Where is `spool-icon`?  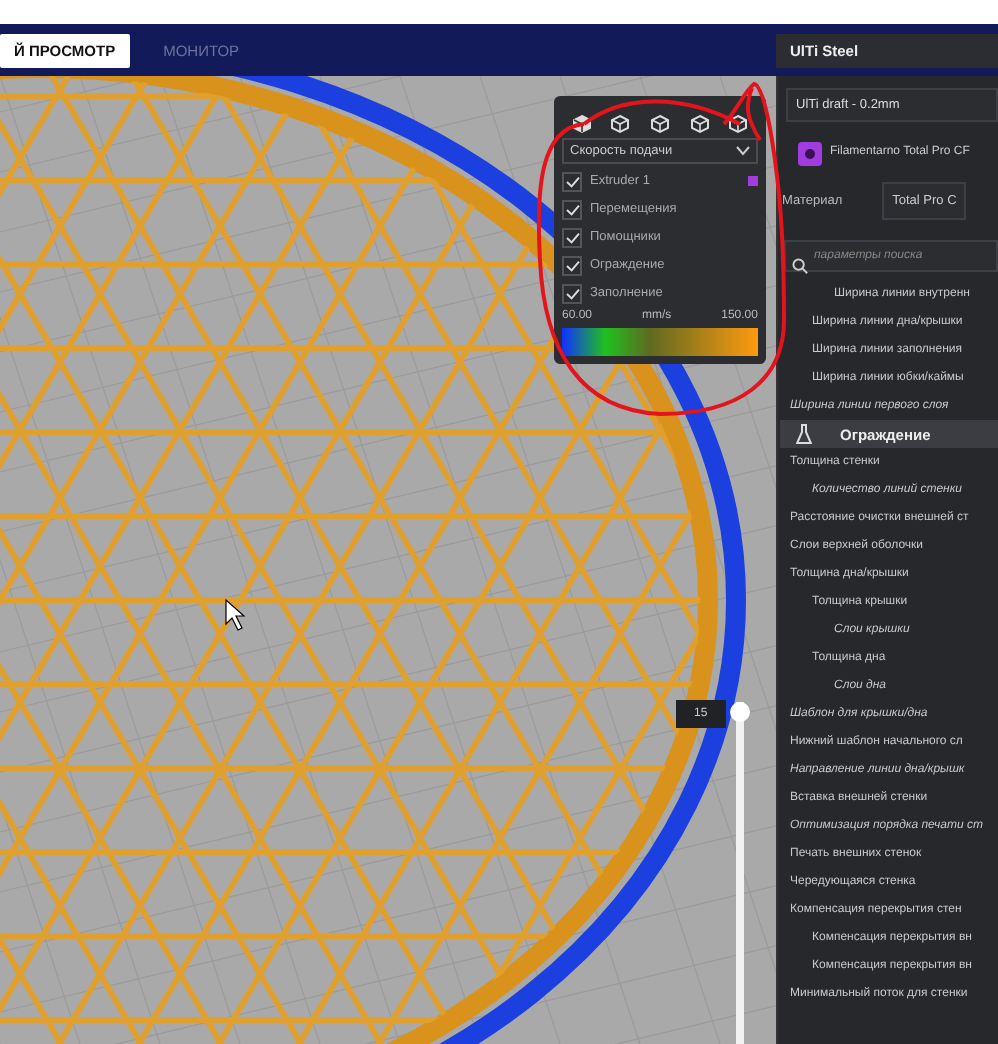
spool-icon is located at coordinates (810, 152).